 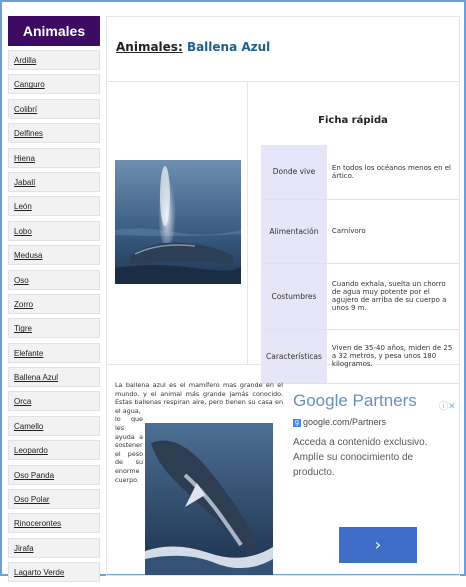 What do you see at coordinates (447, 405) in the screenshot?
I see `adchoices-close-icon: ⓘ✕` at bounding box center [447, 405].